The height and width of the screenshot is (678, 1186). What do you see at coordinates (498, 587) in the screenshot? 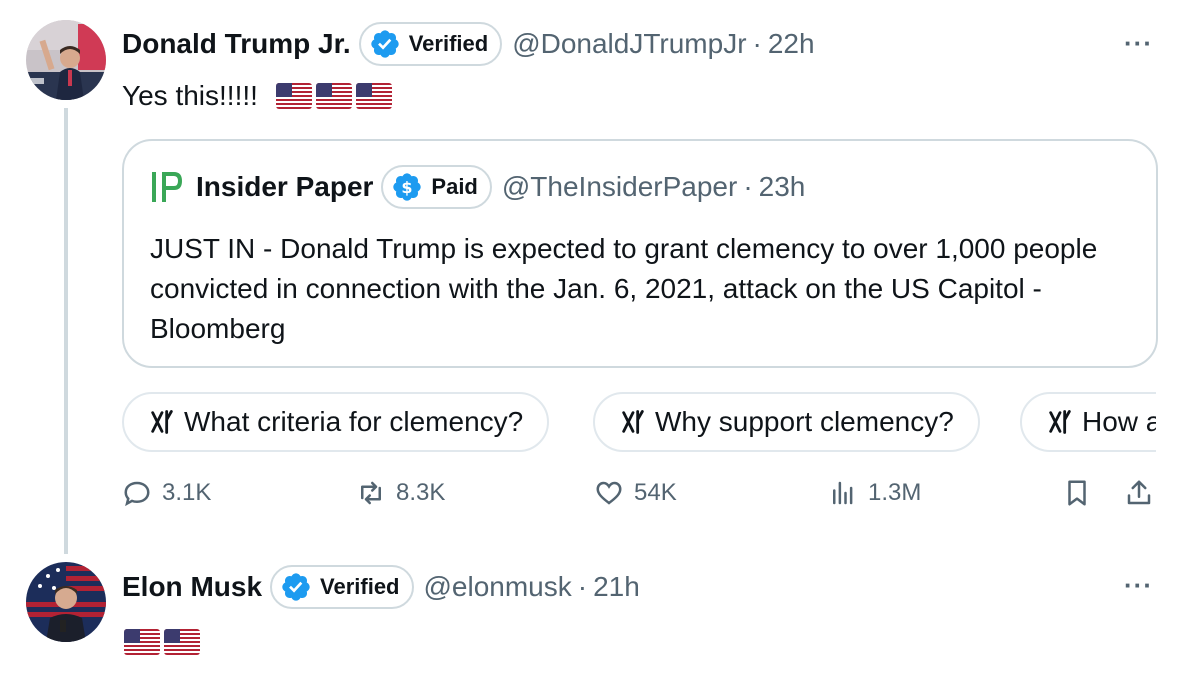
I see `author-handle: @elonmusk` at bounding box center [498, 587].